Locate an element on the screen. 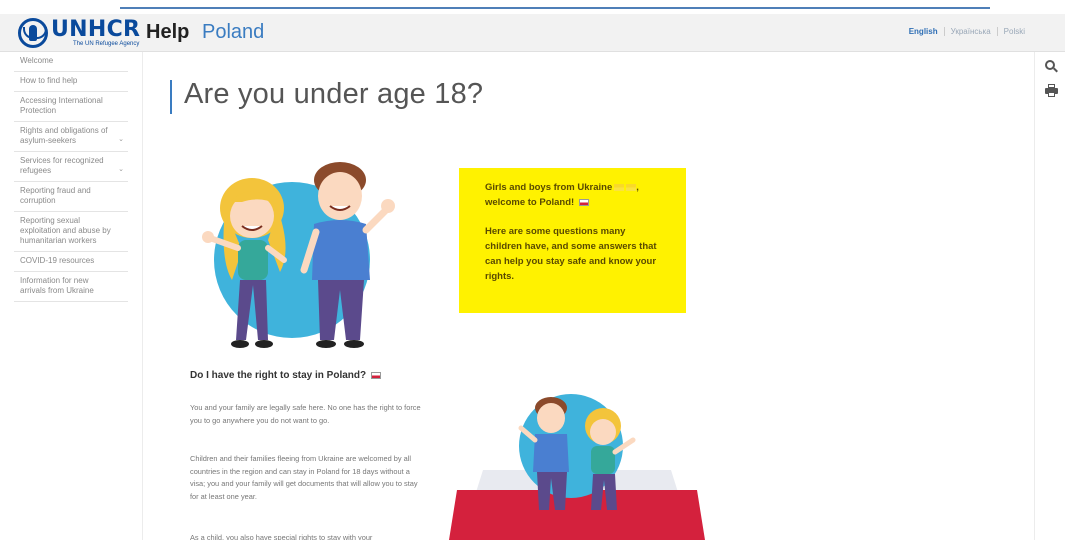 The width and height of the screenshot is (1065, 540). sidebar-item-label: Welcome is located at coordinates (37, 60).